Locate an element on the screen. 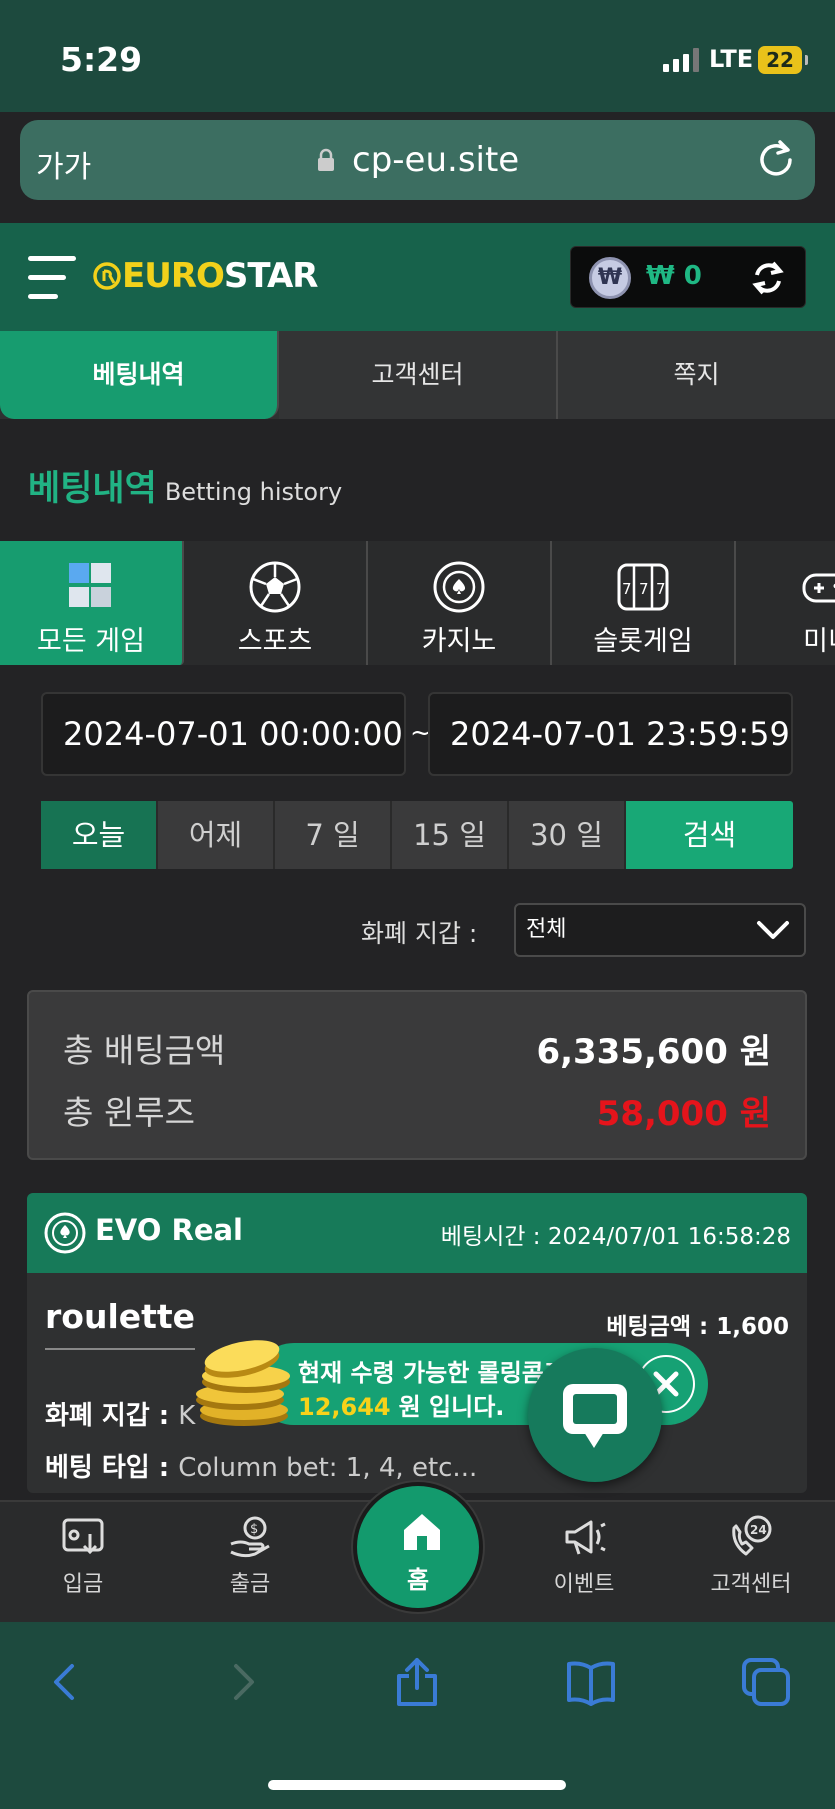  category-label: 슬롯게임 is located at coordinates (643, 641).